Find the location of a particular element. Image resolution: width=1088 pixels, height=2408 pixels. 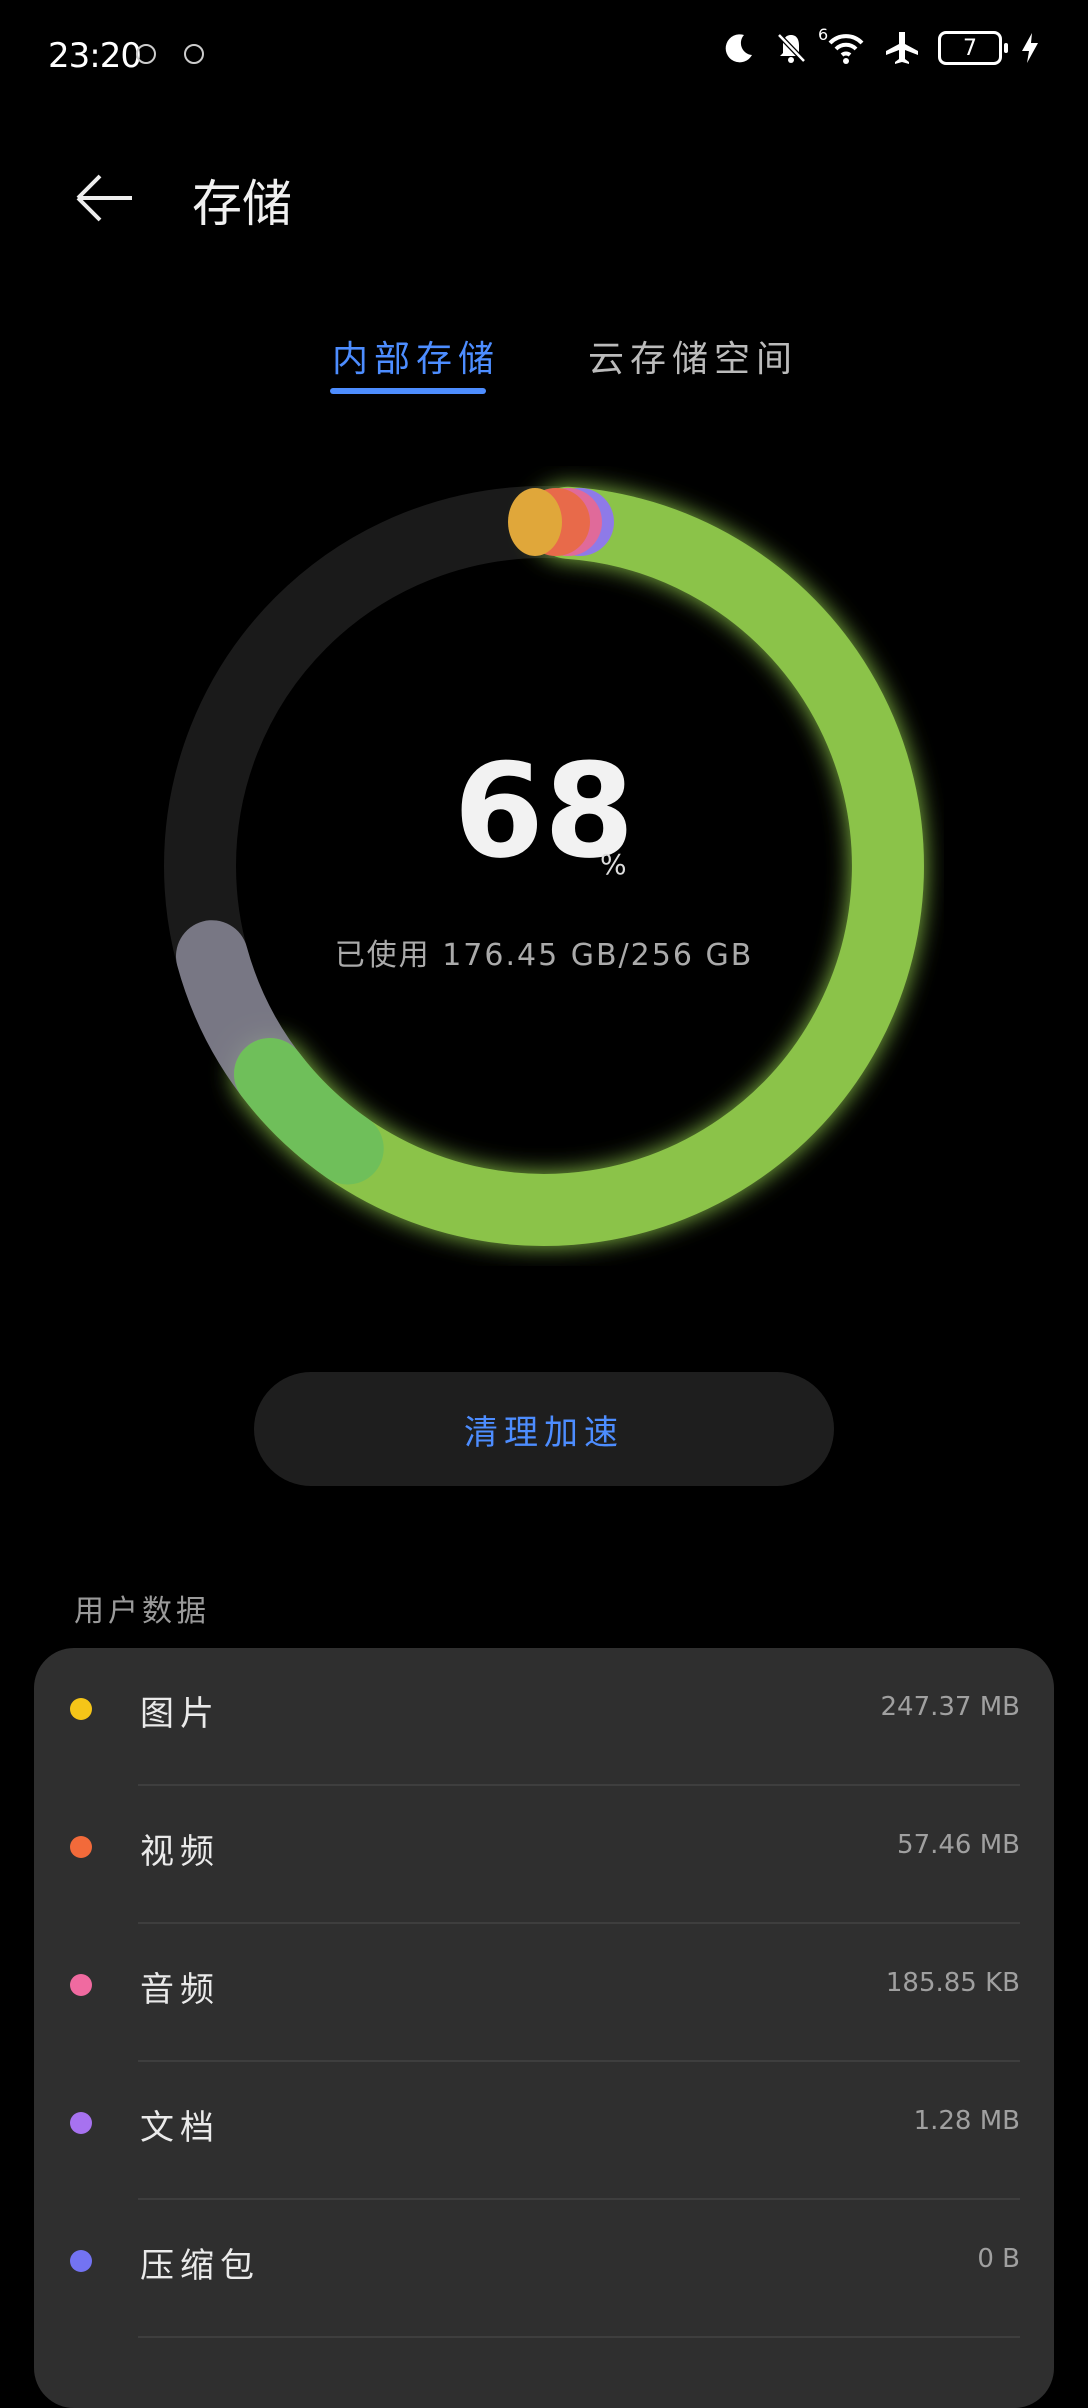

documents-color-dot is located at coordinates (81, 2123).